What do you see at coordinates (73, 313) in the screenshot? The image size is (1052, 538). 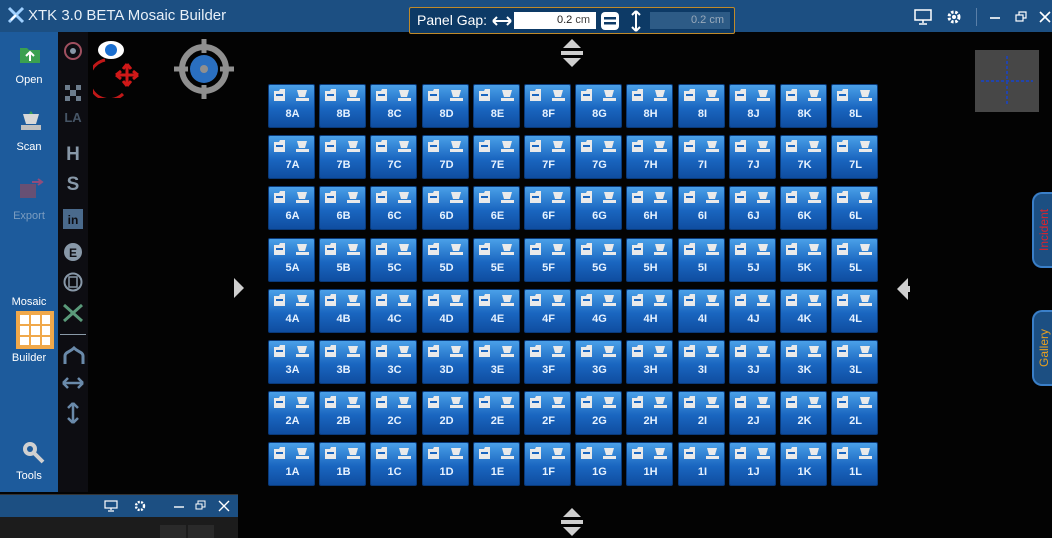 I see `x-shuffle-icon` at bounding box center [73, 313].